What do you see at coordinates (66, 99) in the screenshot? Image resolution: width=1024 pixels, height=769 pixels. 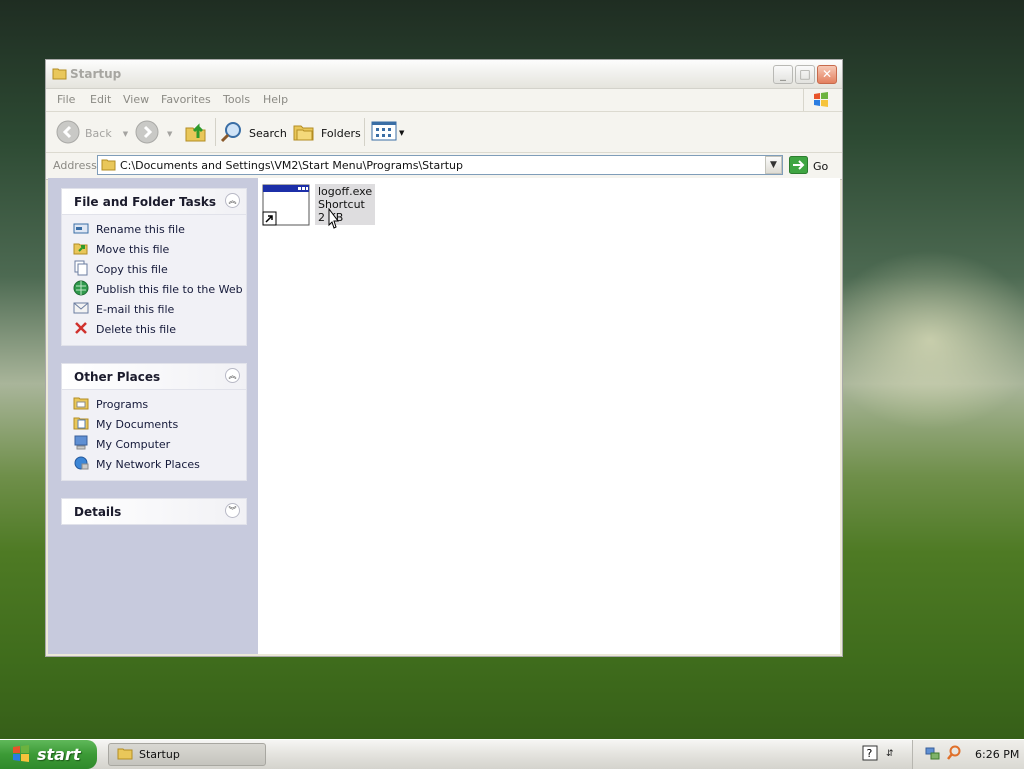 I see `menu-file: File` at bounding box center [66, 99].